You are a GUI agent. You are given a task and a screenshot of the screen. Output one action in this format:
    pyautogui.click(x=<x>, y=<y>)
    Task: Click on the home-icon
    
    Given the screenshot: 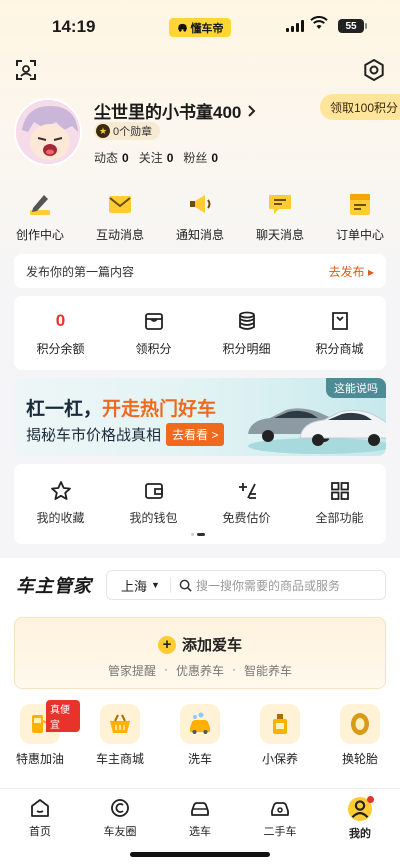 What is the action you would take?
    pyautogui.click(x=40, y=808)
    